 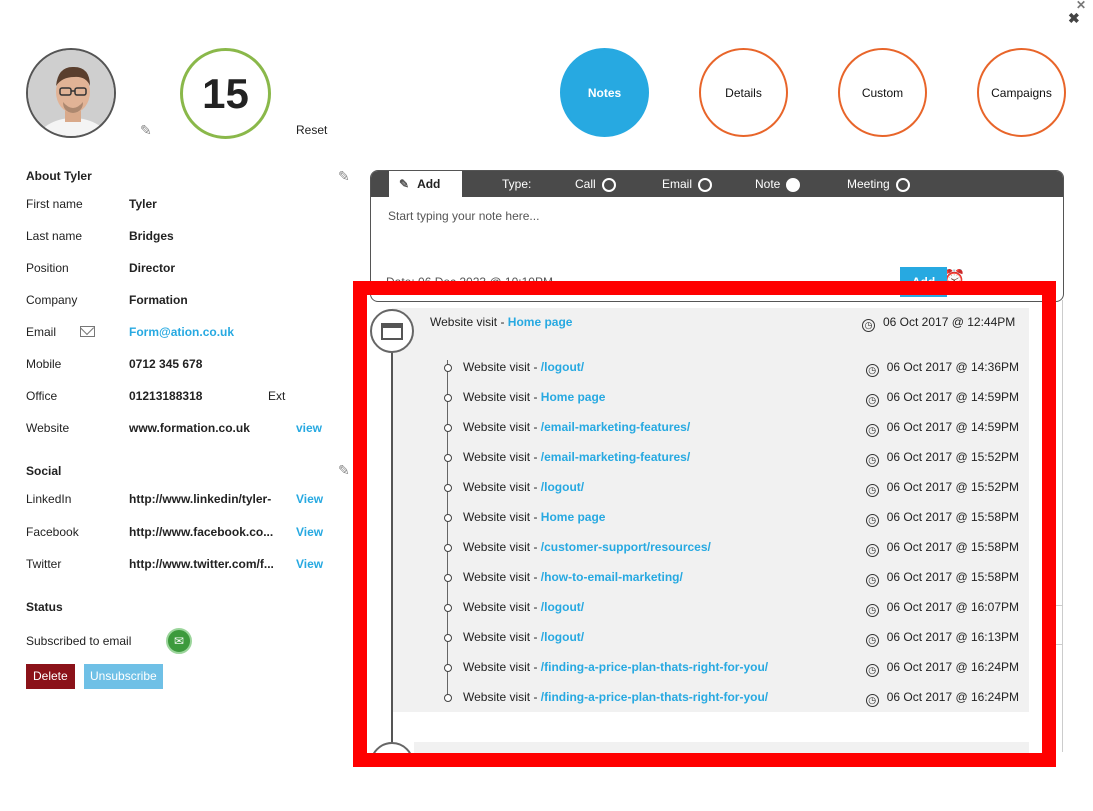 I want to click on twitter-label: Twitter, so click(x=44, y=564).